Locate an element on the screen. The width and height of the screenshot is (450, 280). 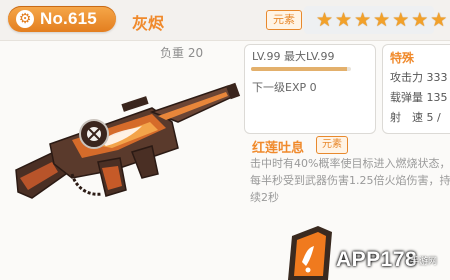
stat-label: 载弹量 is located at coordinates (406, 97).